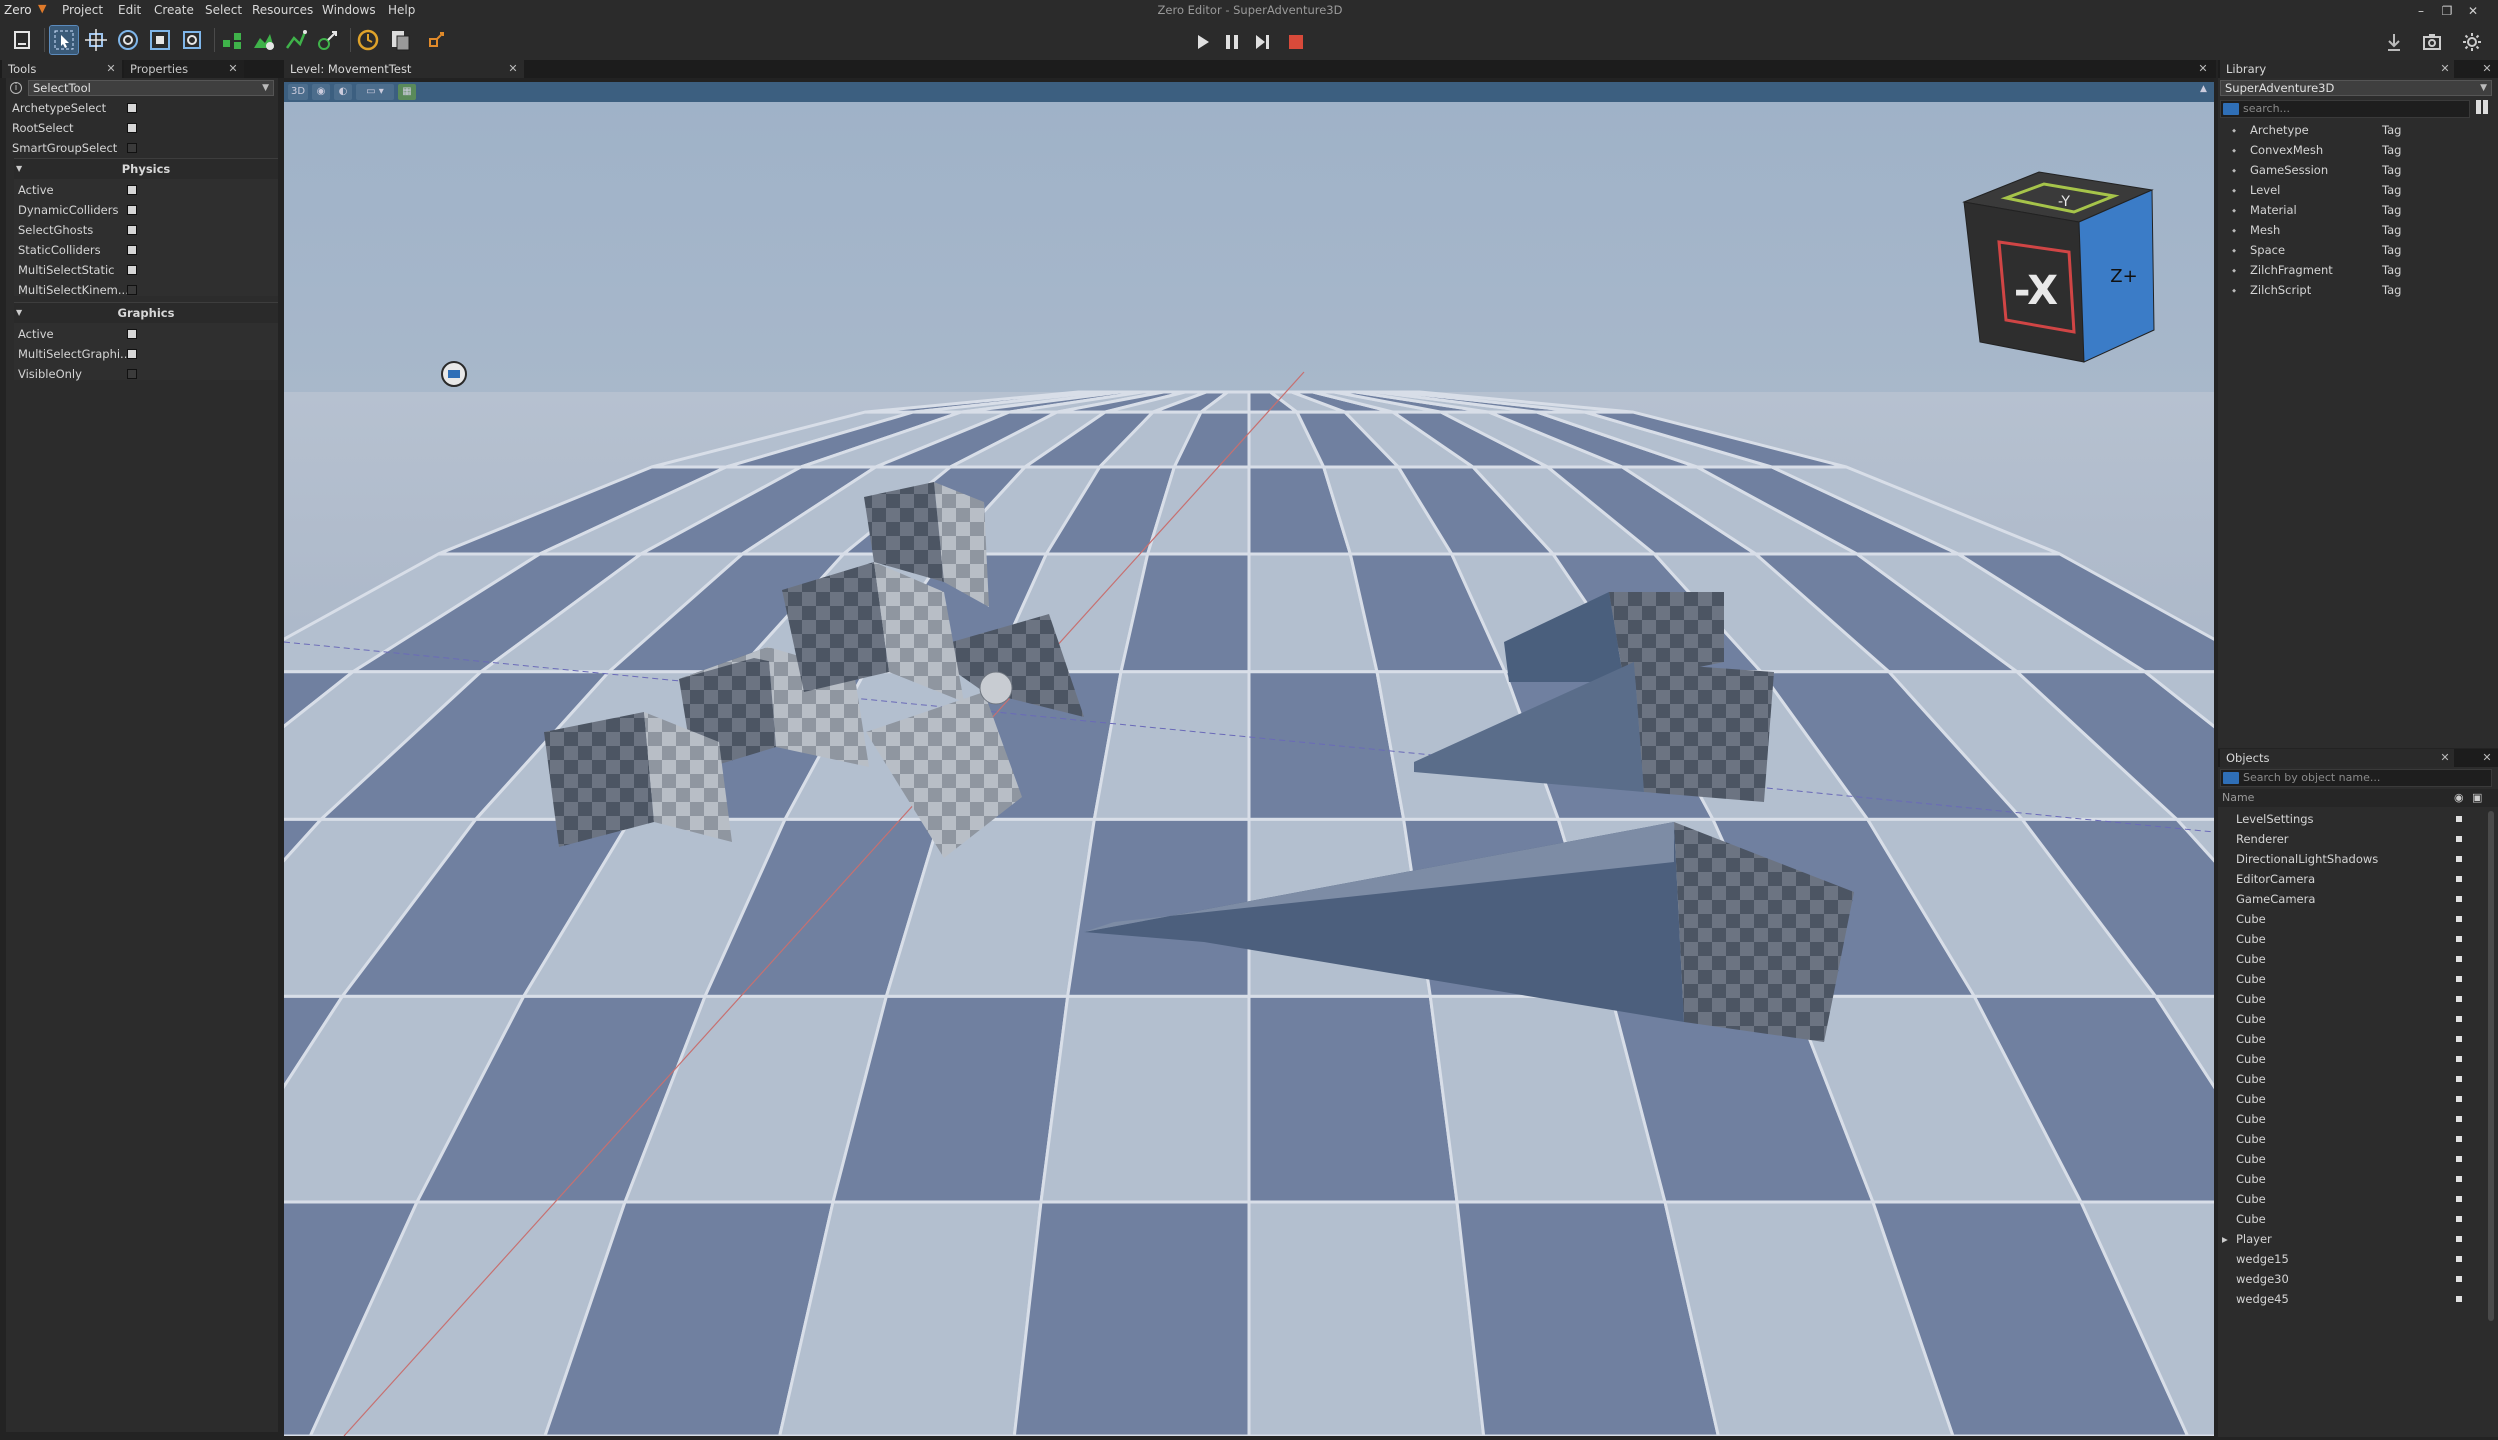  Describe the element at coordinates (2459, 798) in the screenshot. I see `visibility-eye-icon: ◉` at that location.